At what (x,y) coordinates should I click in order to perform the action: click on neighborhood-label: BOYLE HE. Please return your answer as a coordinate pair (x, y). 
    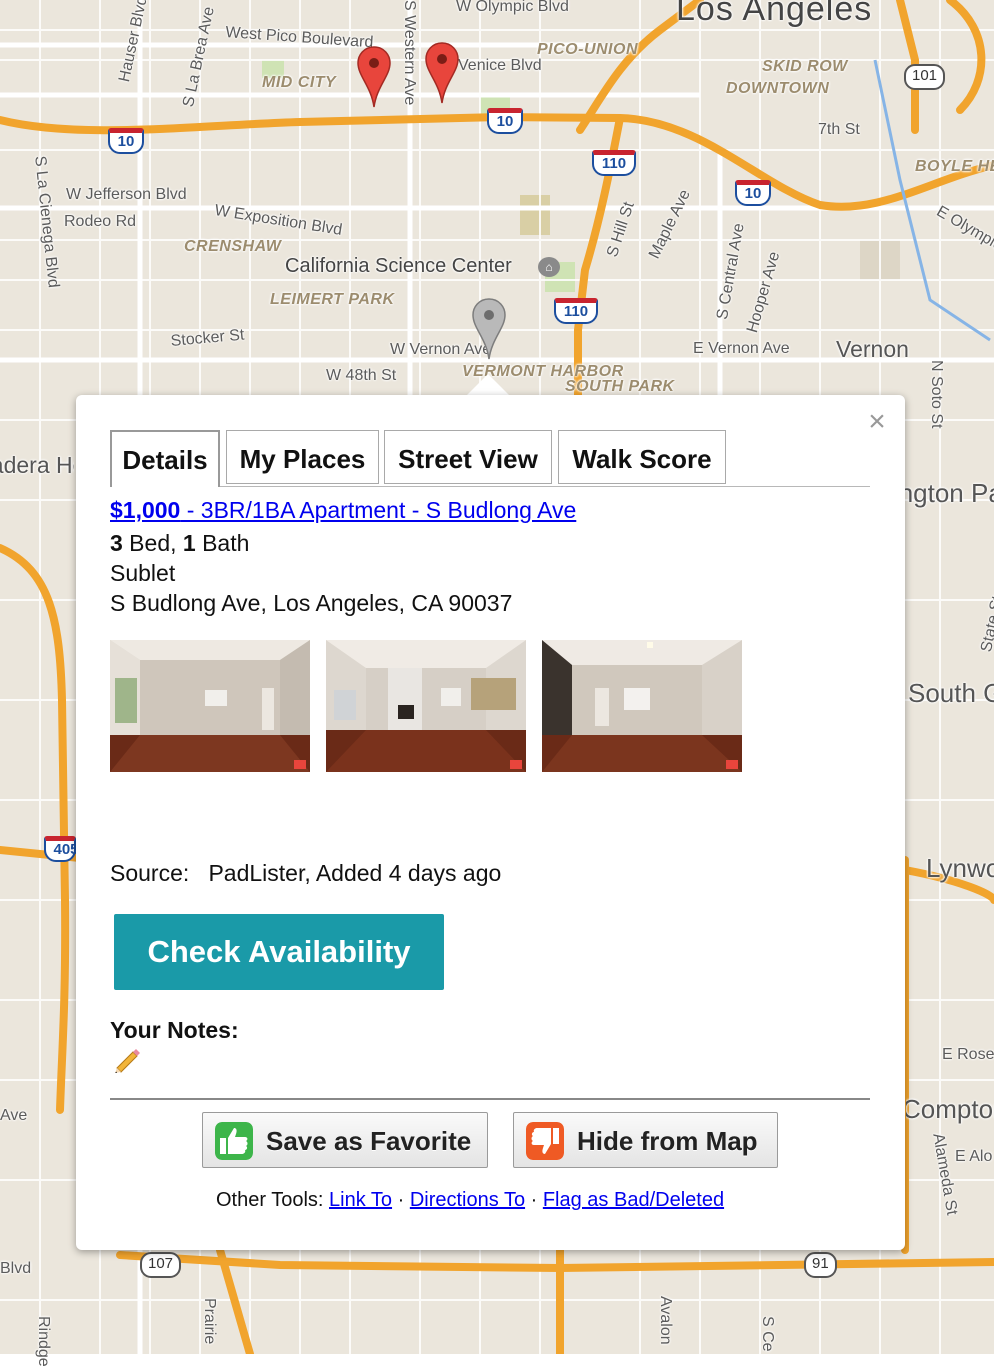
    Looking at the image, I should click on (954, 166).